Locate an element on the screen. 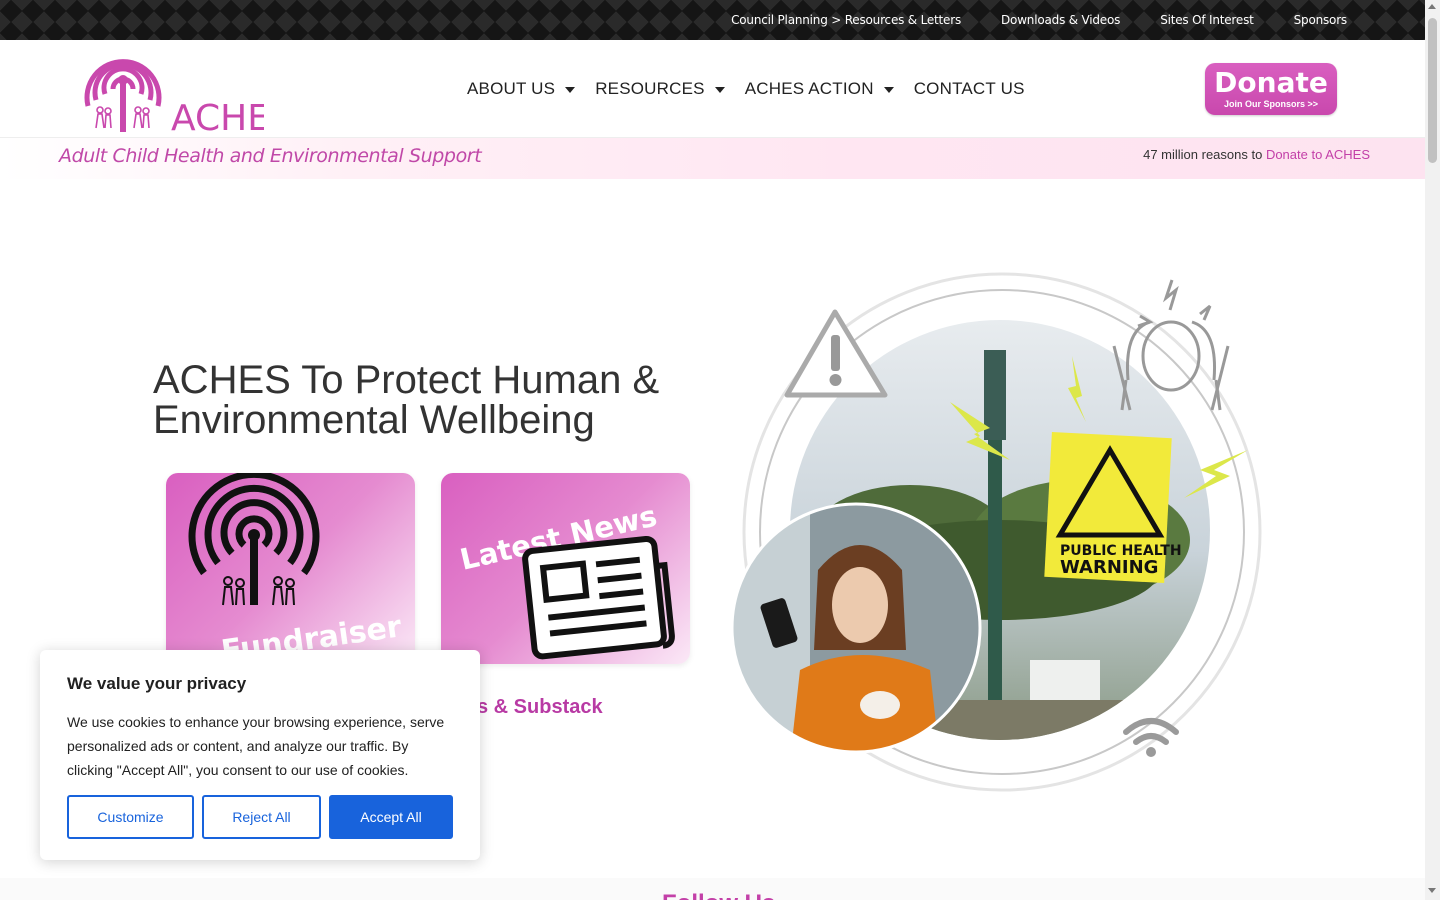 This screenshot has height=900, width=1440. fundraiser-card: Fundraiser is located at coordinates (290, 568).